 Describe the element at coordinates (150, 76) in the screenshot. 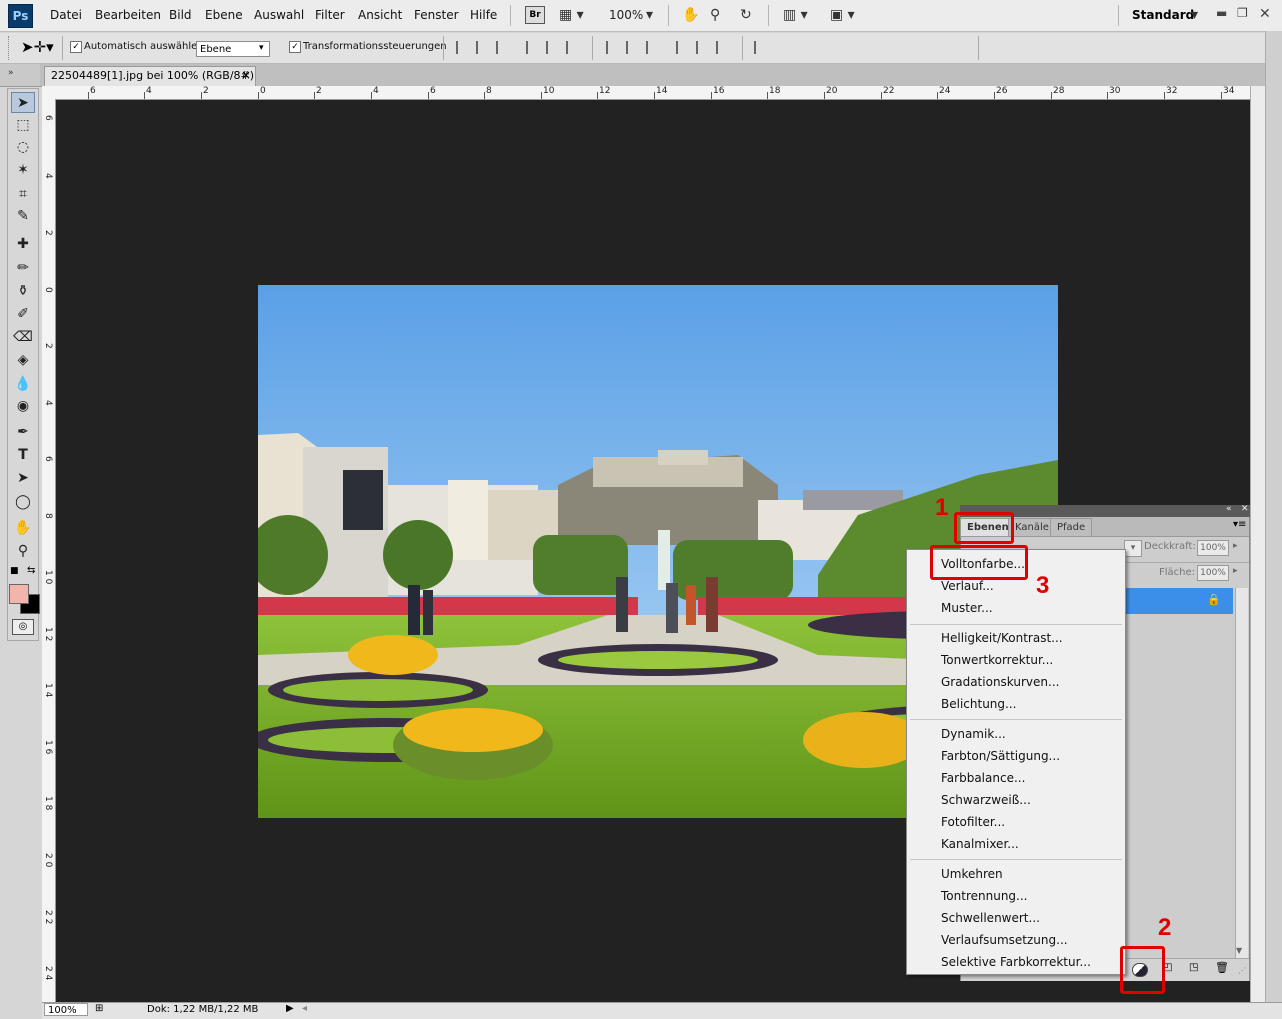

I see `document-tab: 22504489[1].jpg bei 100% (RGB/8#)` at that location.